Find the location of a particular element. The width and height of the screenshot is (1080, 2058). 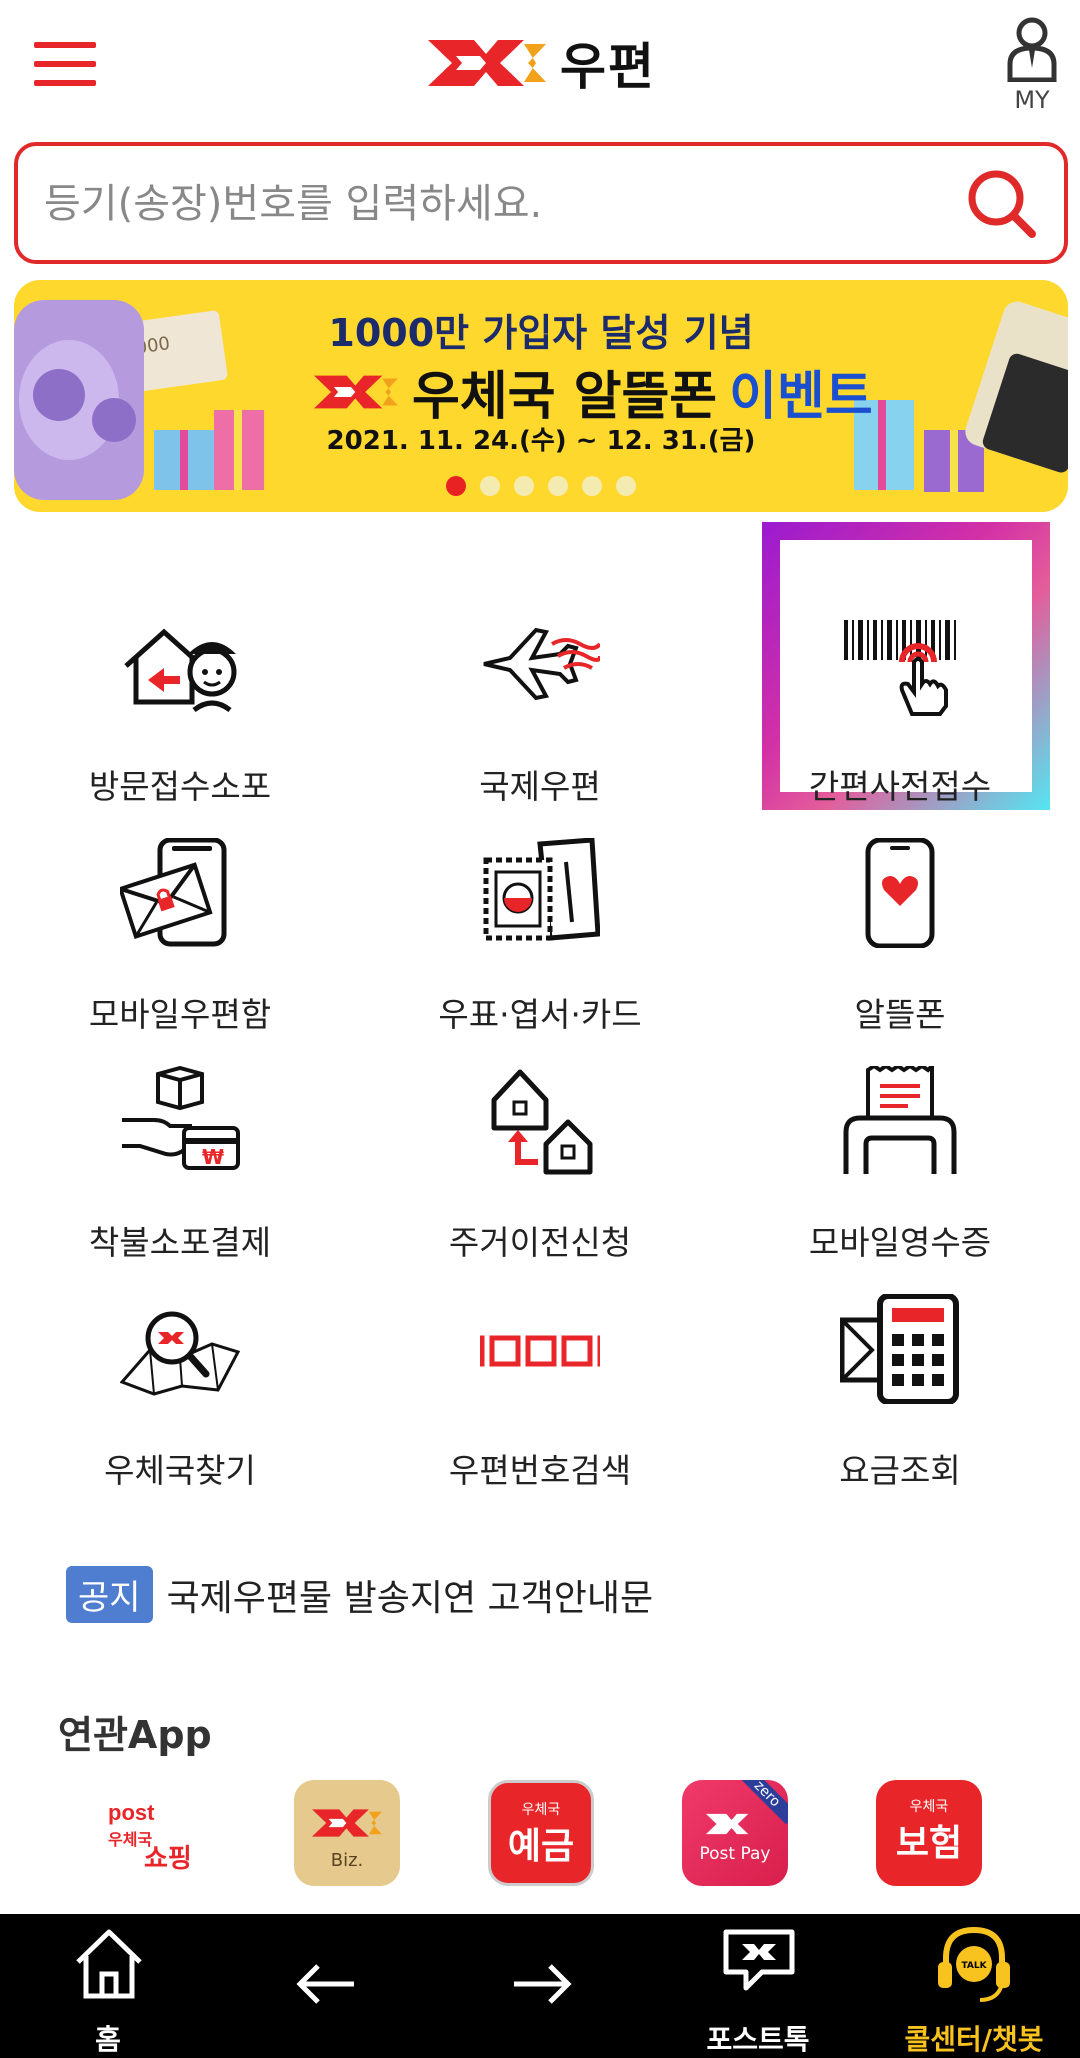

airplane-icon is located at coordinates (541, 664).